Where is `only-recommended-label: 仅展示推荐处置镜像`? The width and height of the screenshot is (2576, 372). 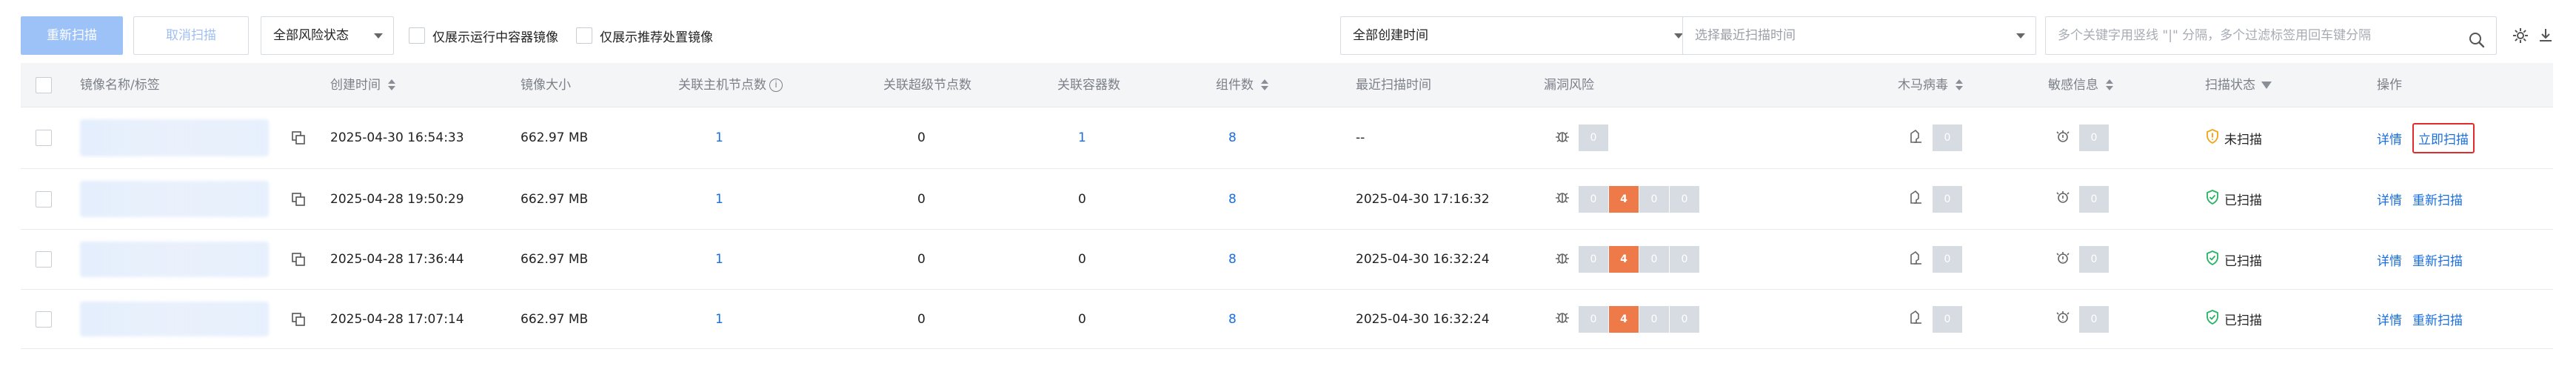
only-recommended-label: 仅展示推荐处置镜像 is located at coordinates (656, 37).